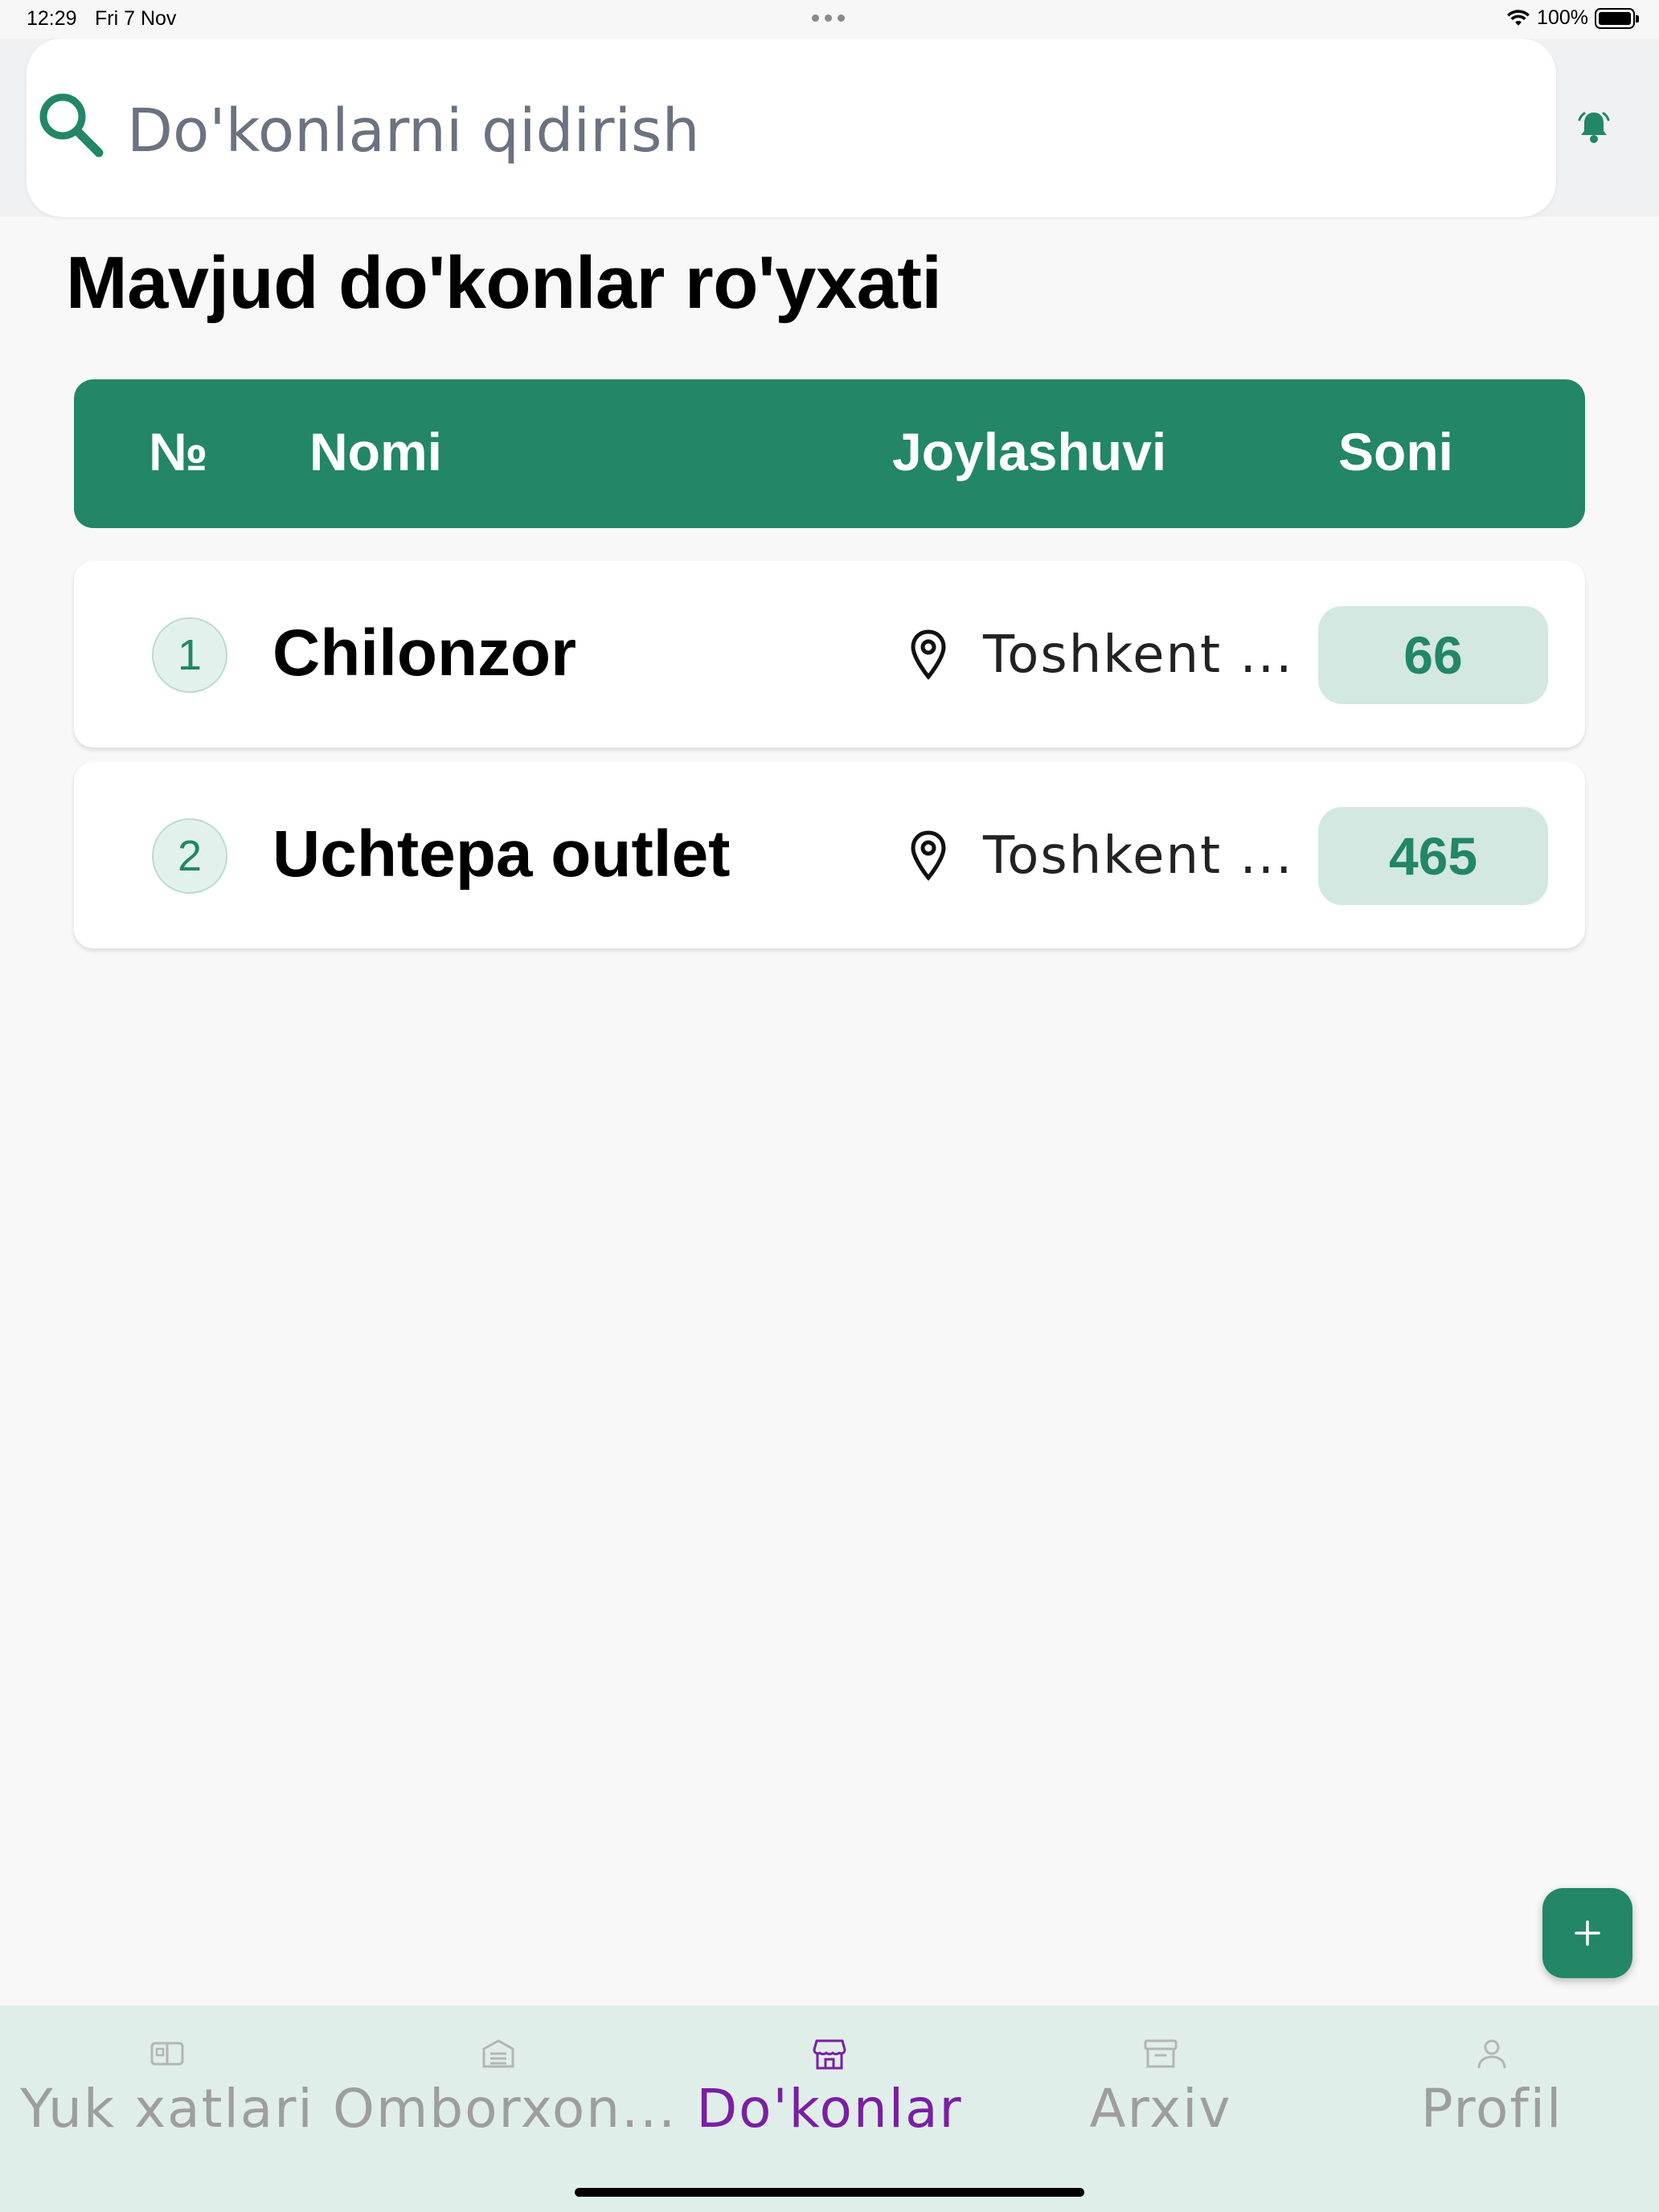 This screenshot has width=1659, height=2212. Describe the element at coordinates (1617, 18) in the screenshot. I see `battery-icon` at that location.